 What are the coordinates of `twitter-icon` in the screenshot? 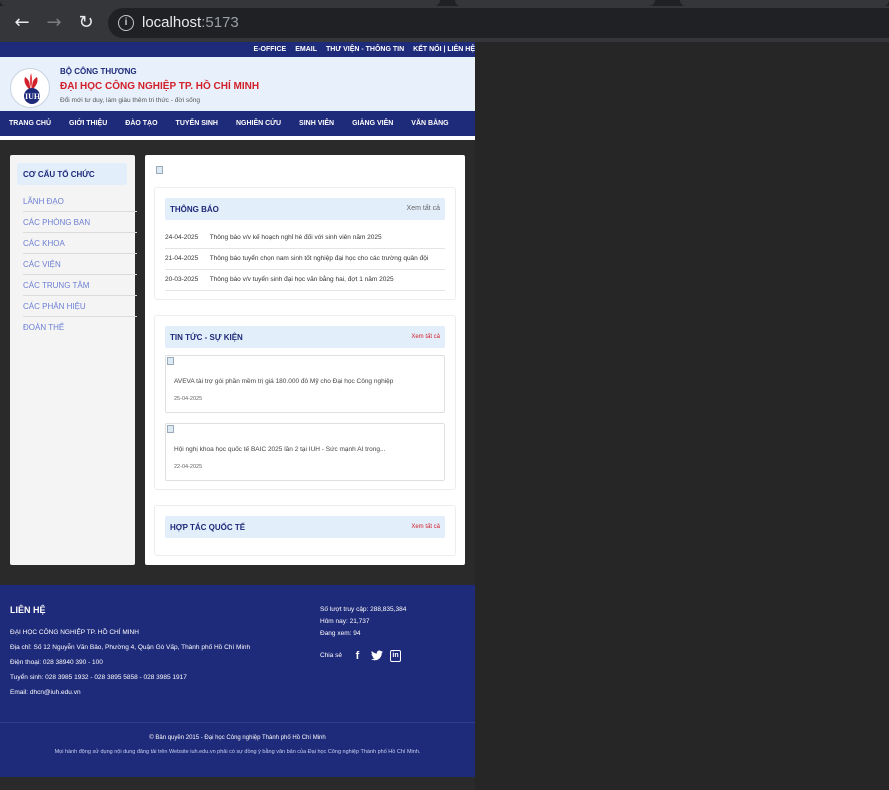 It's located at (377, 656).